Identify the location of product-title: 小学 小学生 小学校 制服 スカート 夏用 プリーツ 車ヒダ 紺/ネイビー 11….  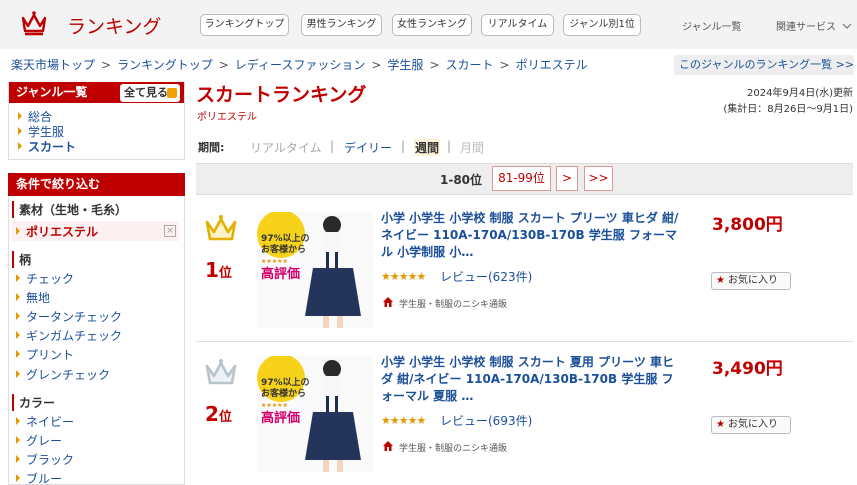
(531, 379).